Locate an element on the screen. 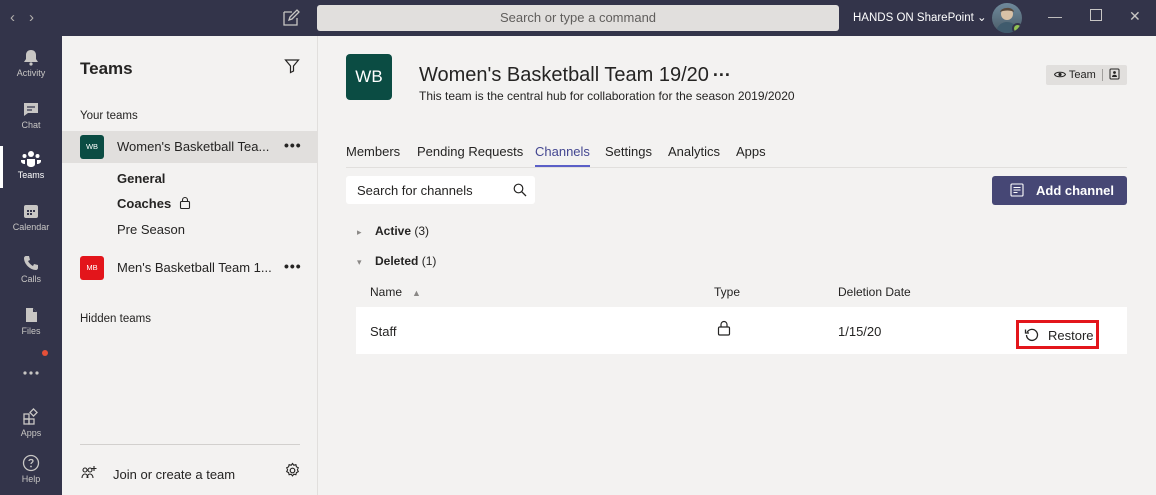 The width and height of the screenshot is (1156, 495). column-header-type: Type is located at coordinates (727, 292).